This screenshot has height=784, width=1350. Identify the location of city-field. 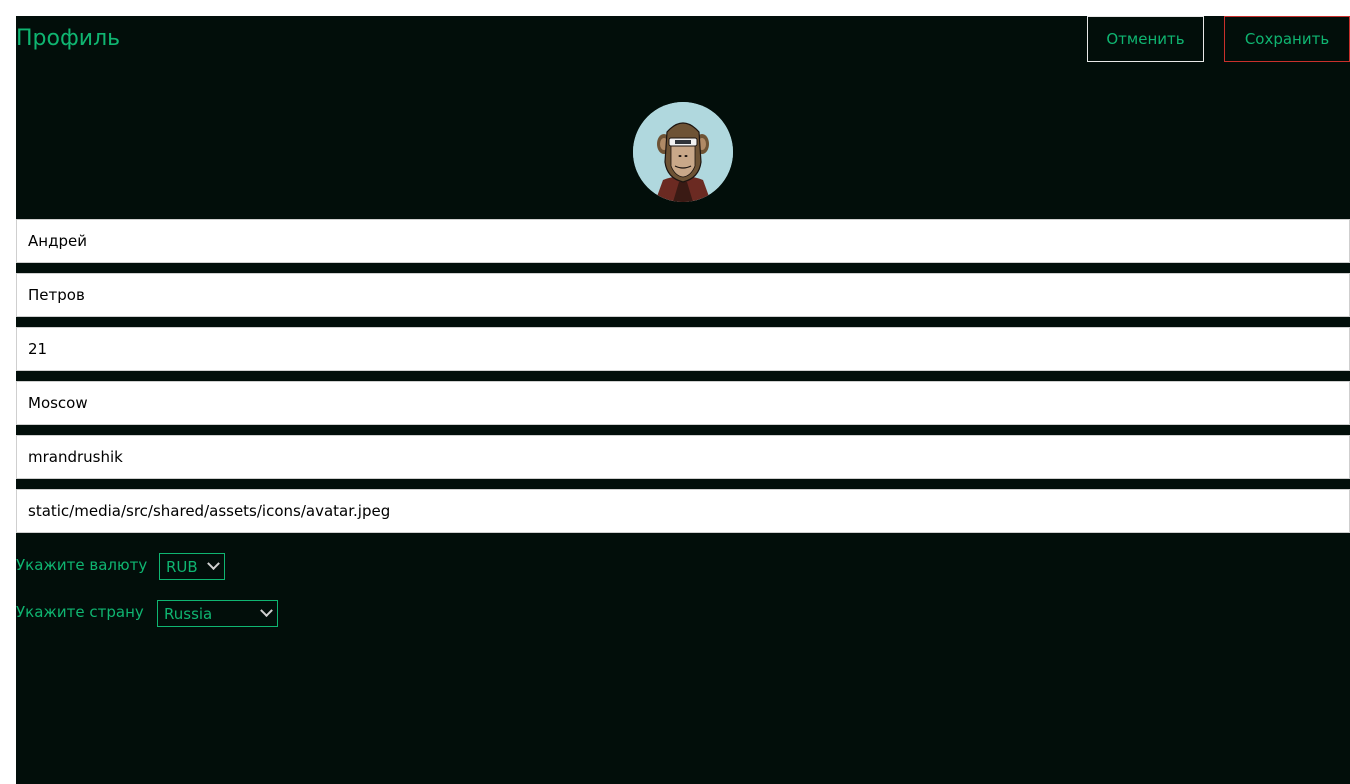
(683, 403).